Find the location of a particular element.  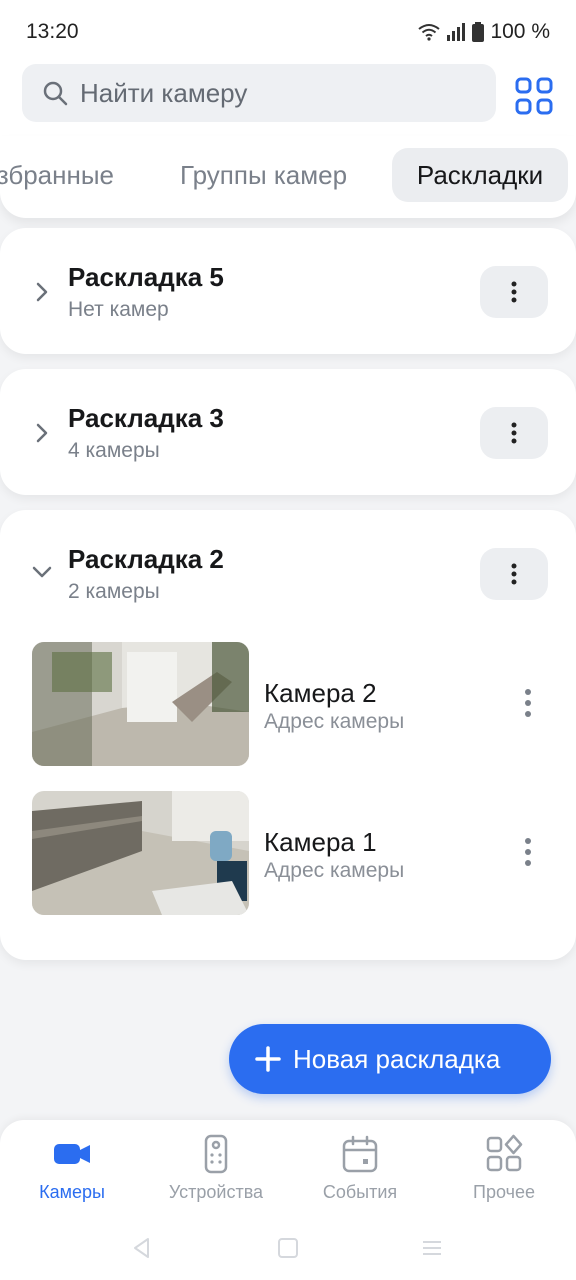

layout-title: Раскладка 3 is located at coordinates (146, 418).